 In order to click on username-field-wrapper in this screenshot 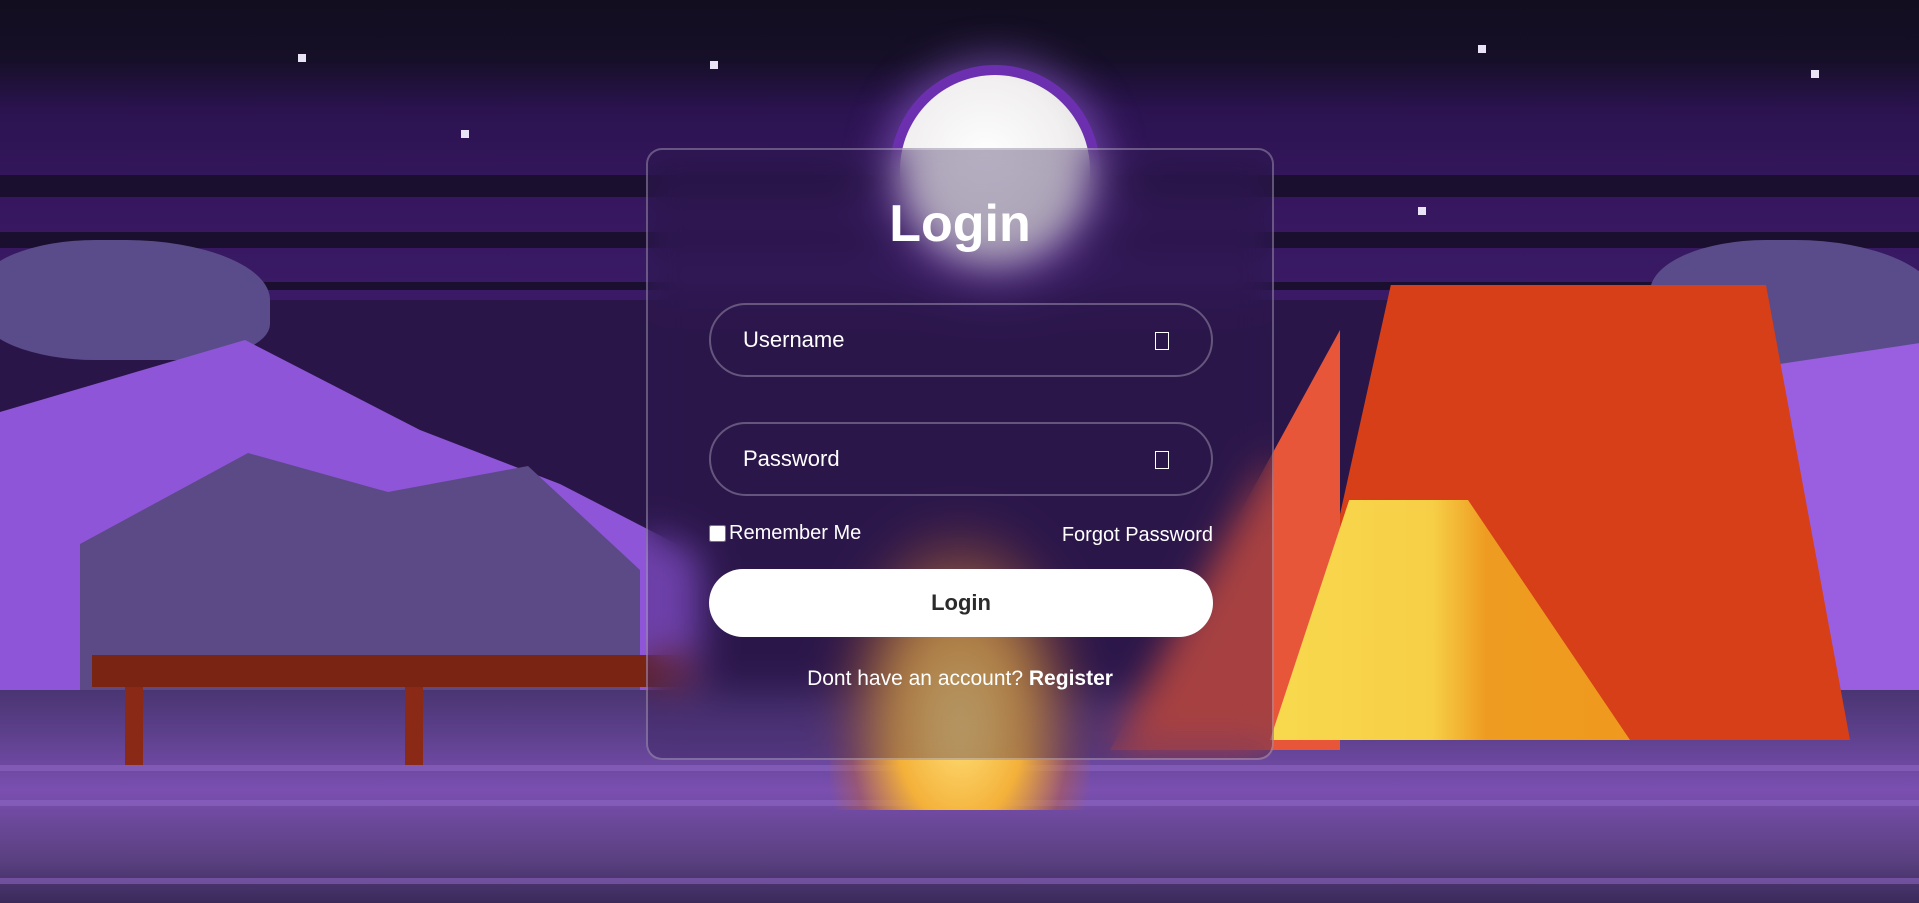, I will do `click(961, 340)`.